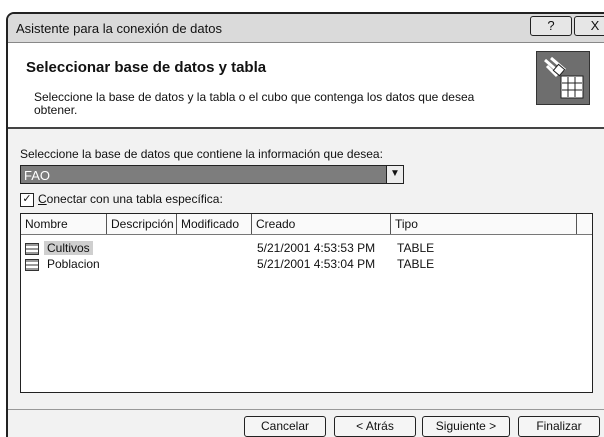 This screenshot has height=437, width=604. What do you see at coordinates (563, 78) in the screenshot?
I see `data-connection-icon` at bounding box center [563, 78].